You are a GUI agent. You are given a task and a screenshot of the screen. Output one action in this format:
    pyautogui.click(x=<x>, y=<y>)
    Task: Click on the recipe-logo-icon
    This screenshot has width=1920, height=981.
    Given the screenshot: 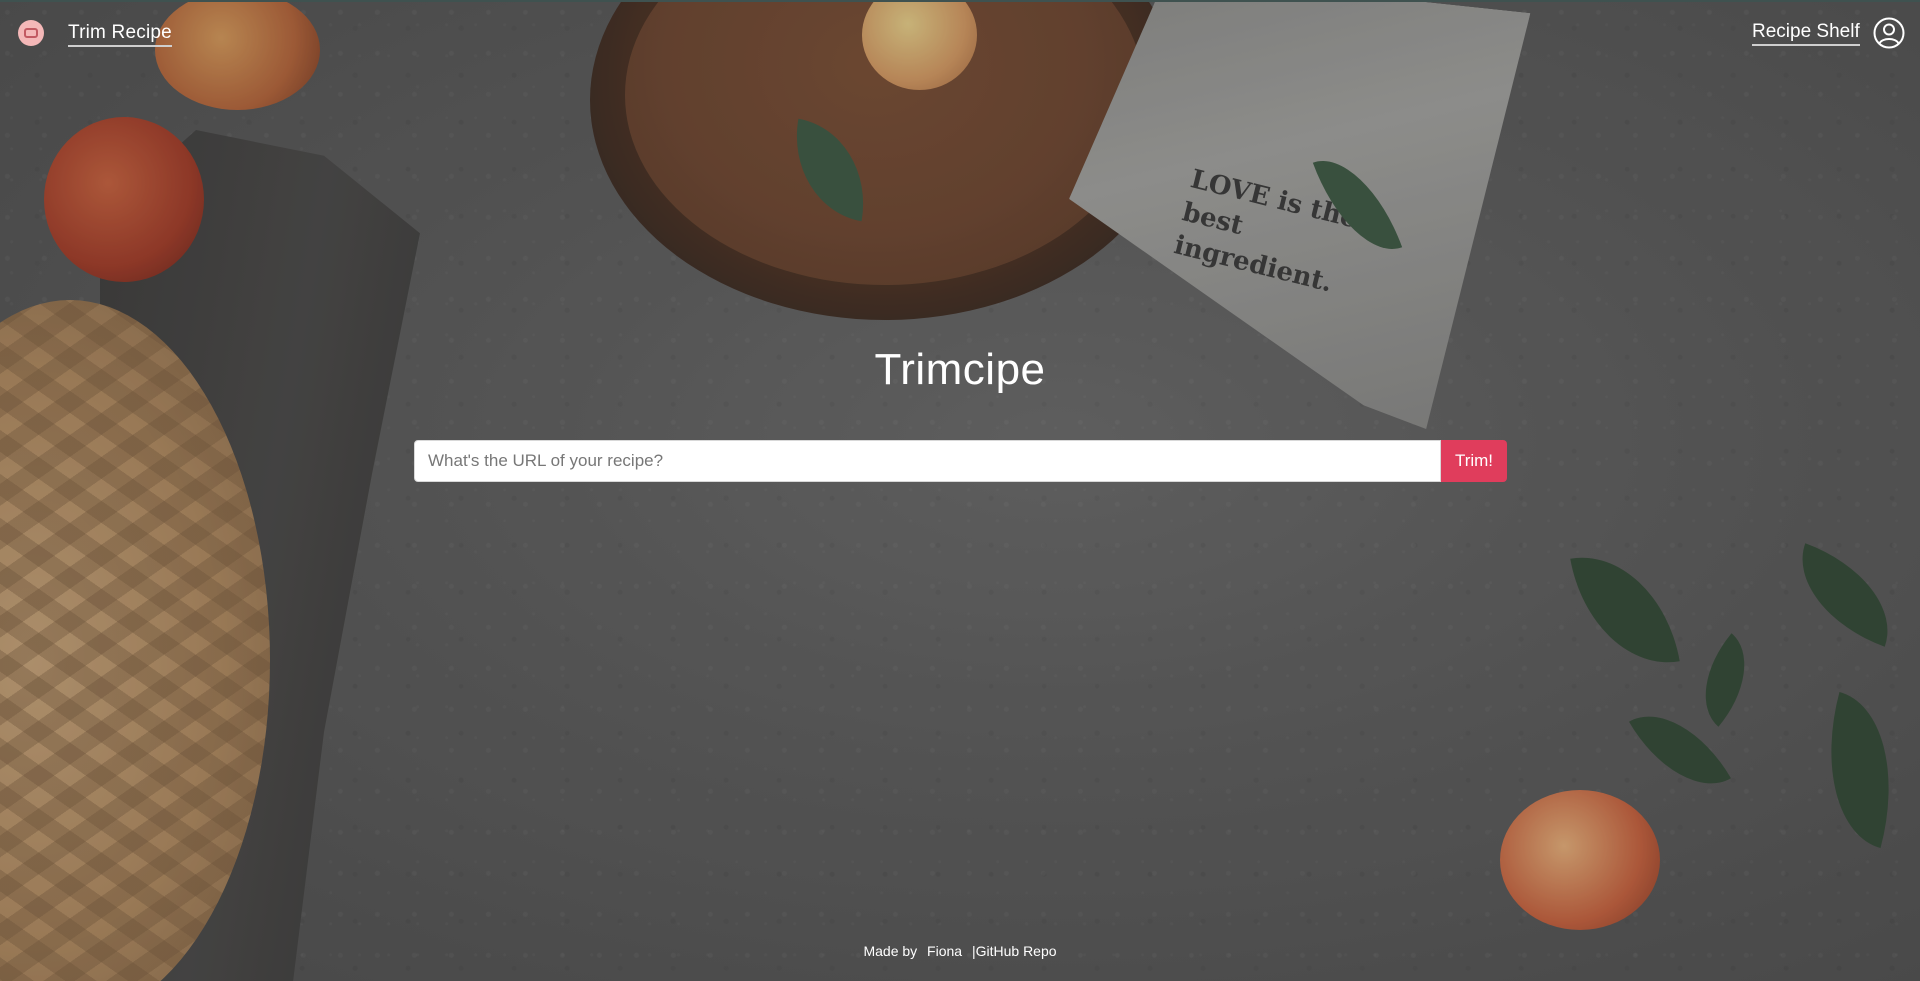 What is the action you would take?
    pyautogui.click(x=31, y=33)
    